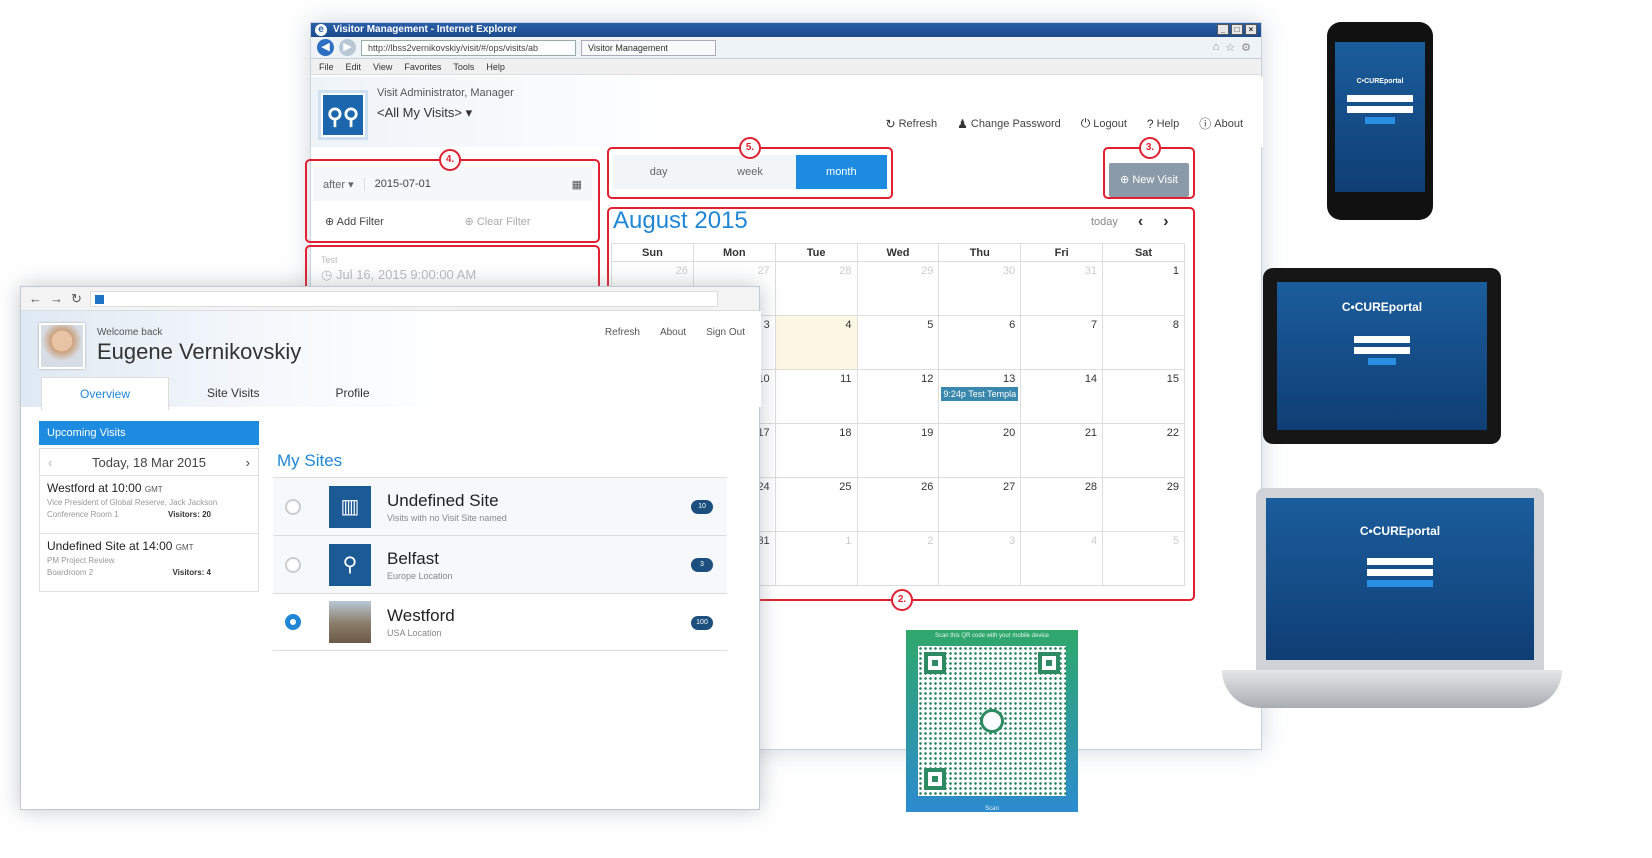 This screenshot has height=858, width=1652. Describe the element at coordinates (382, 66) in the screenshot. I see `menu-view: View` at that location.